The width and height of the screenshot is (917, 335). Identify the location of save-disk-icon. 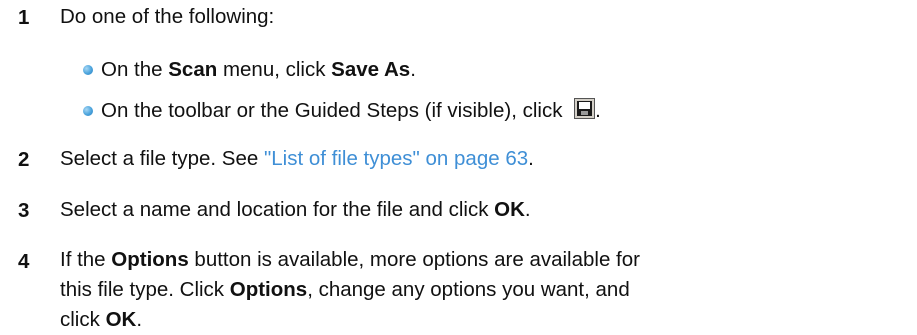
(585, 108).